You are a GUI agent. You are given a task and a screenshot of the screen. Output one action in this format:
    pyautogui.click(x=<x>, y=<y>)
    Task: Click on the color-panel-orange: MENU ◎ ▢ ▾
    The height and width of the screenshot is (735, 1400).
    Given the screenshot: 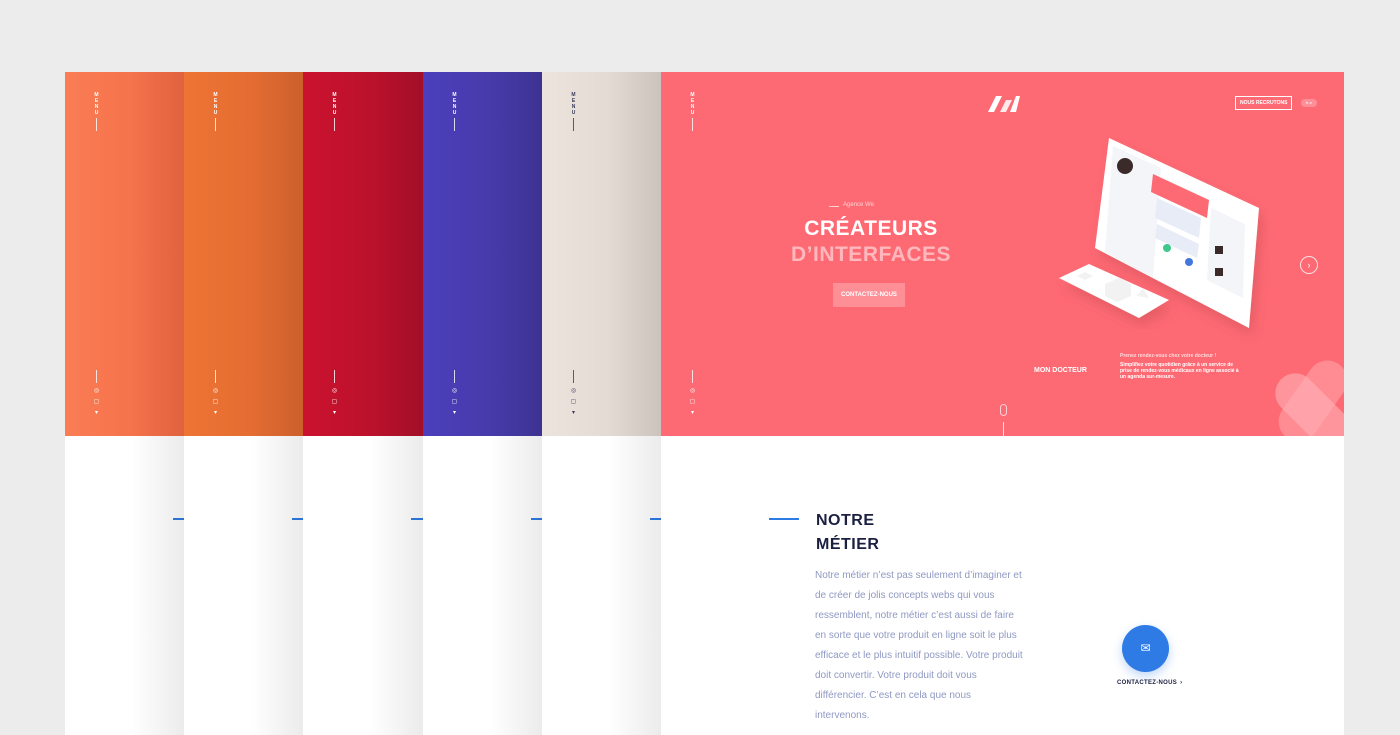 What is the action you would take?
    pyautogui.click(x=125, y=403)
    